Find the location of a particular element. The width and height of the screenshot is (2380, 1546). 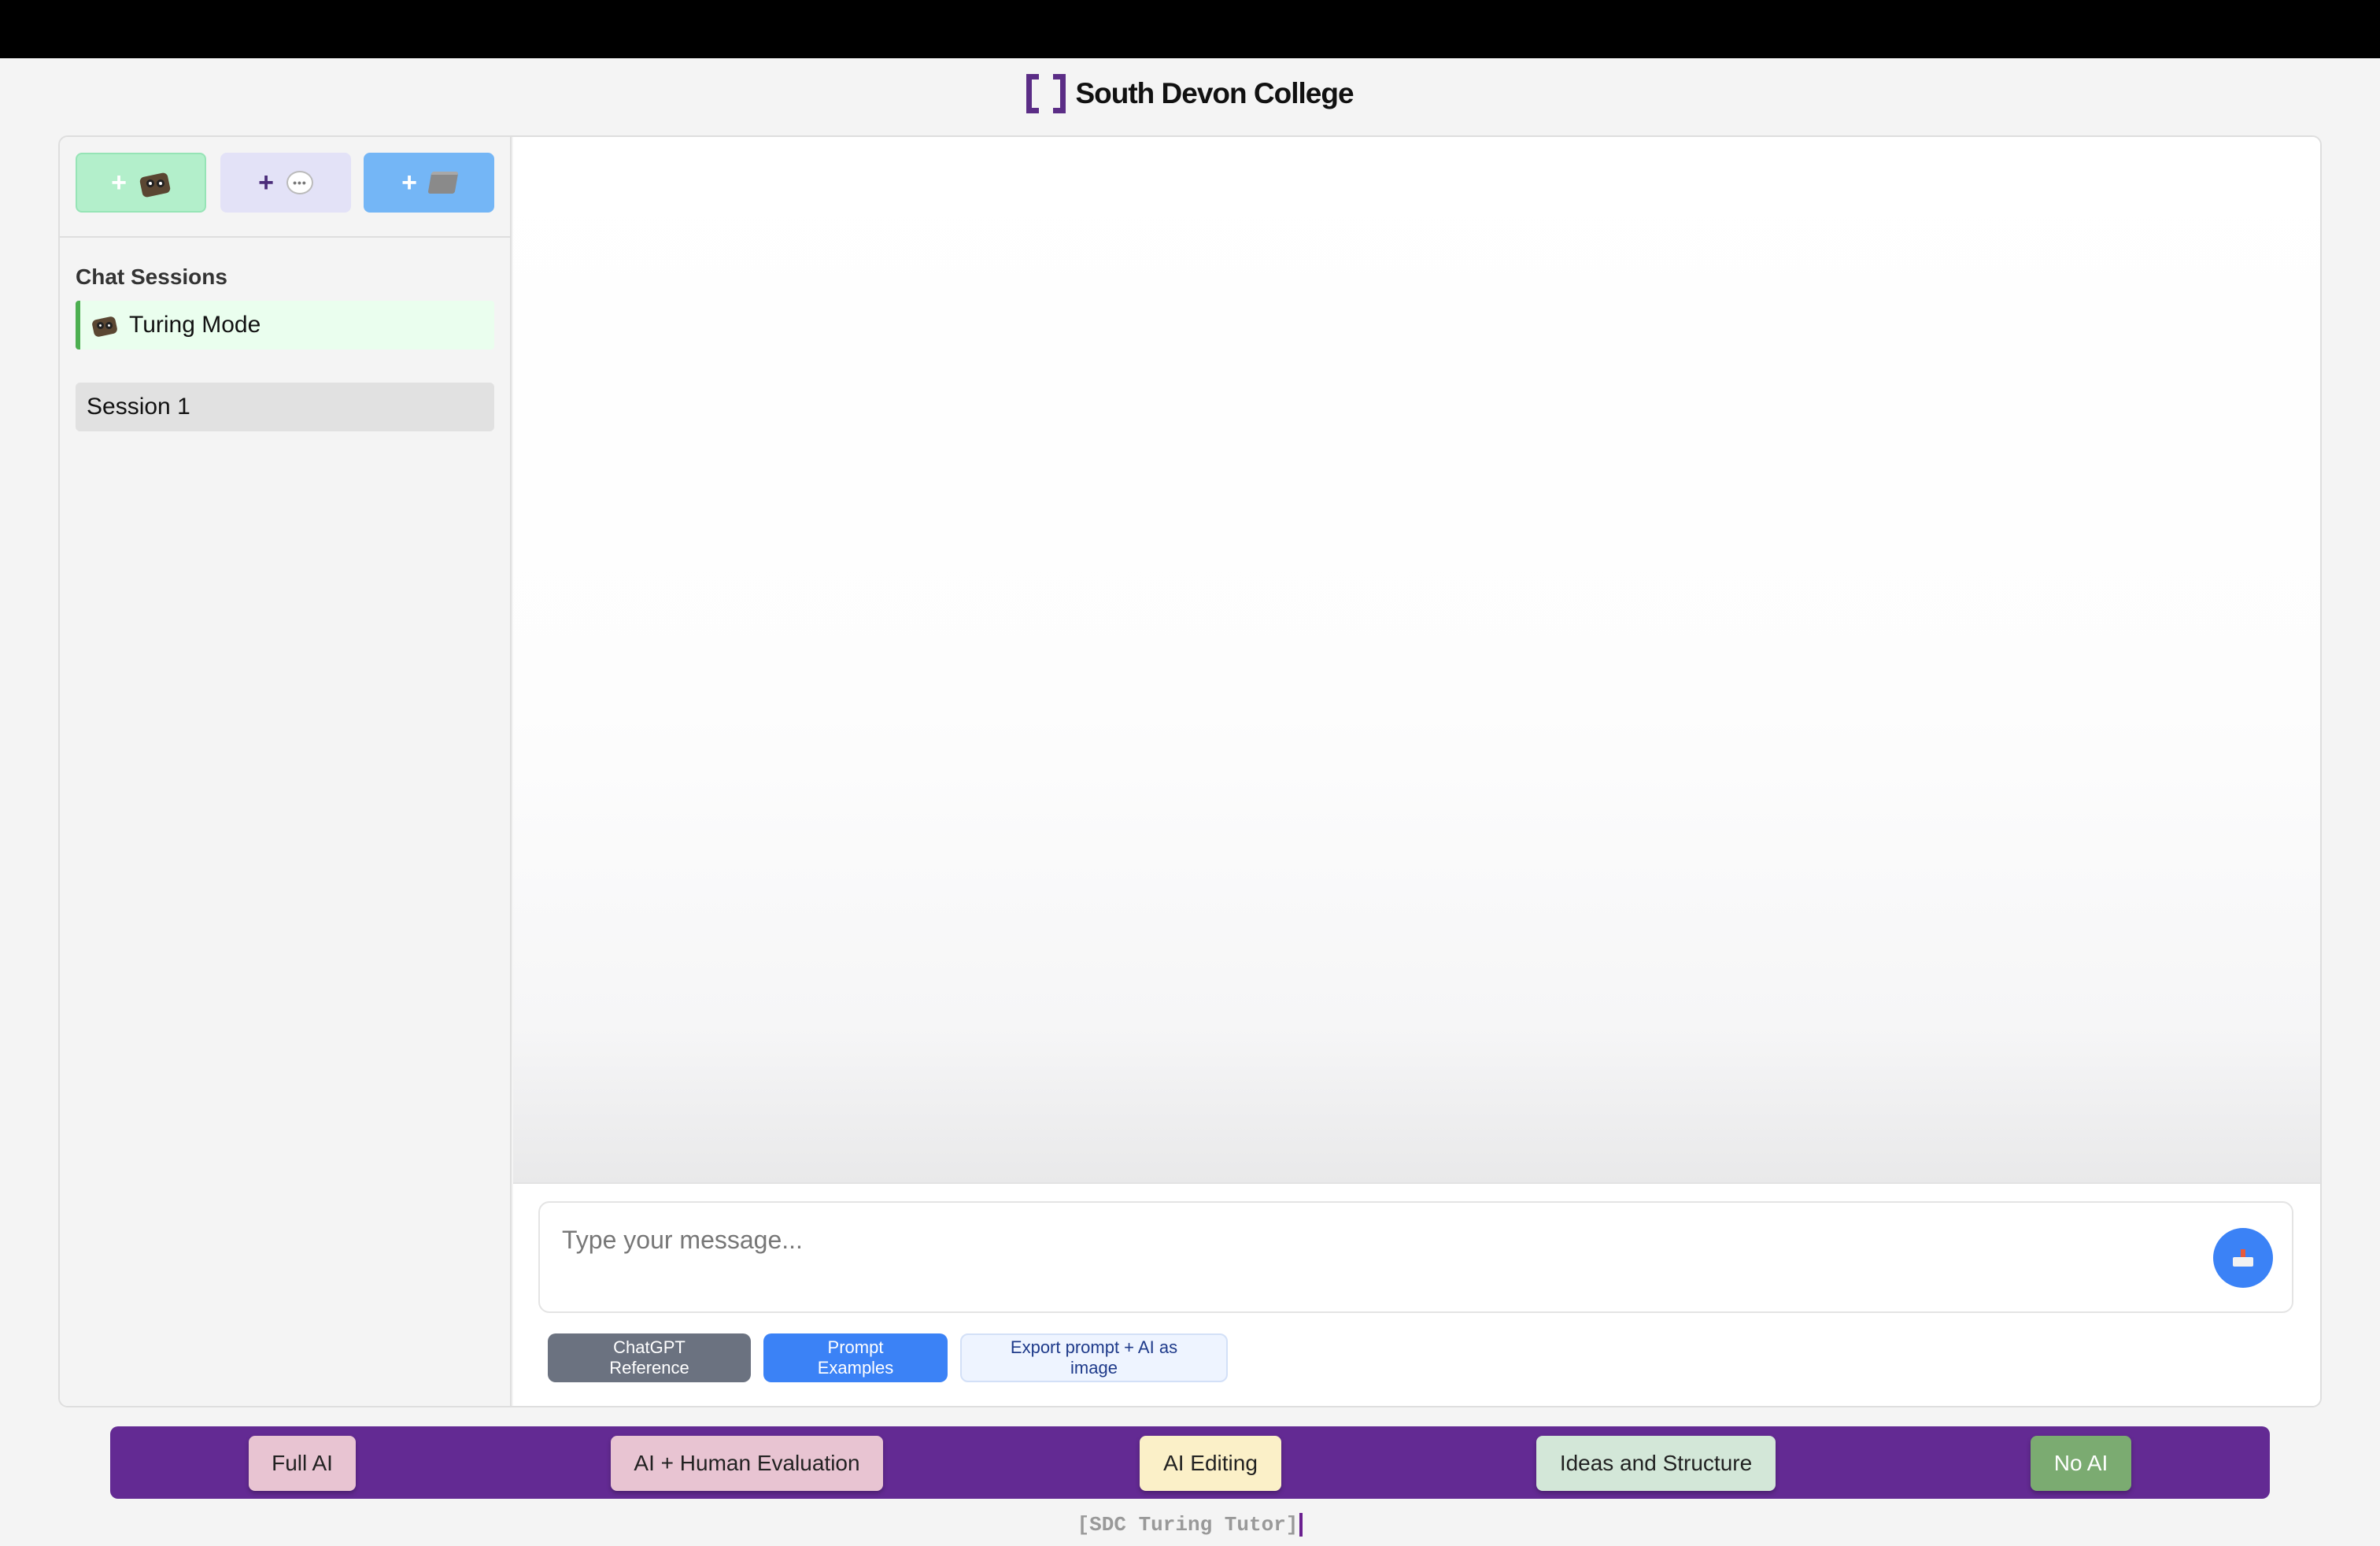

footer: [SDC Turing Tutor] is located at coordinates (1190, 1525).